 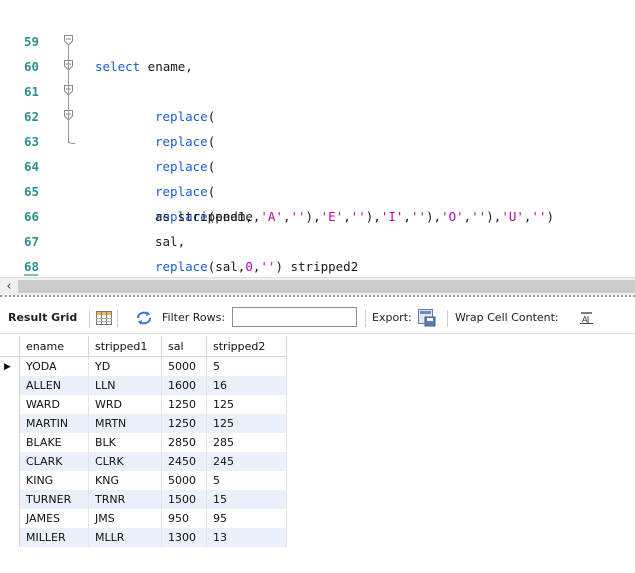 What do you see at coordinates (9, 286) in the screenshot?
I see `scroll-left-icon: ‹` at bounding box center [9, 286].